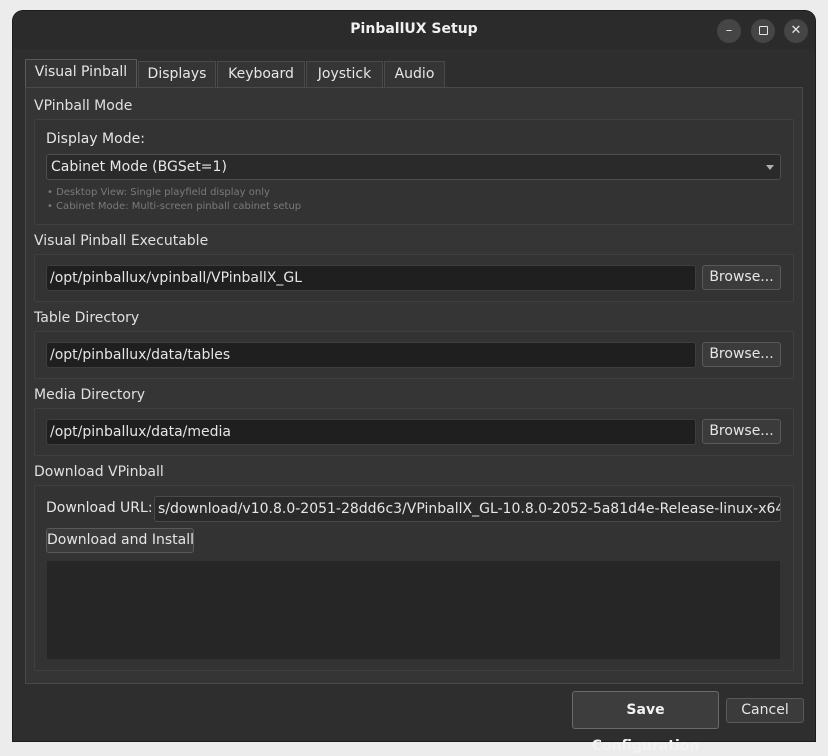 The height and width of the screenshot is (756, 828). What do you see at coordinates (413, 610) in the screenshot?
I see `download-log-output` at bounding box center [413, 610].